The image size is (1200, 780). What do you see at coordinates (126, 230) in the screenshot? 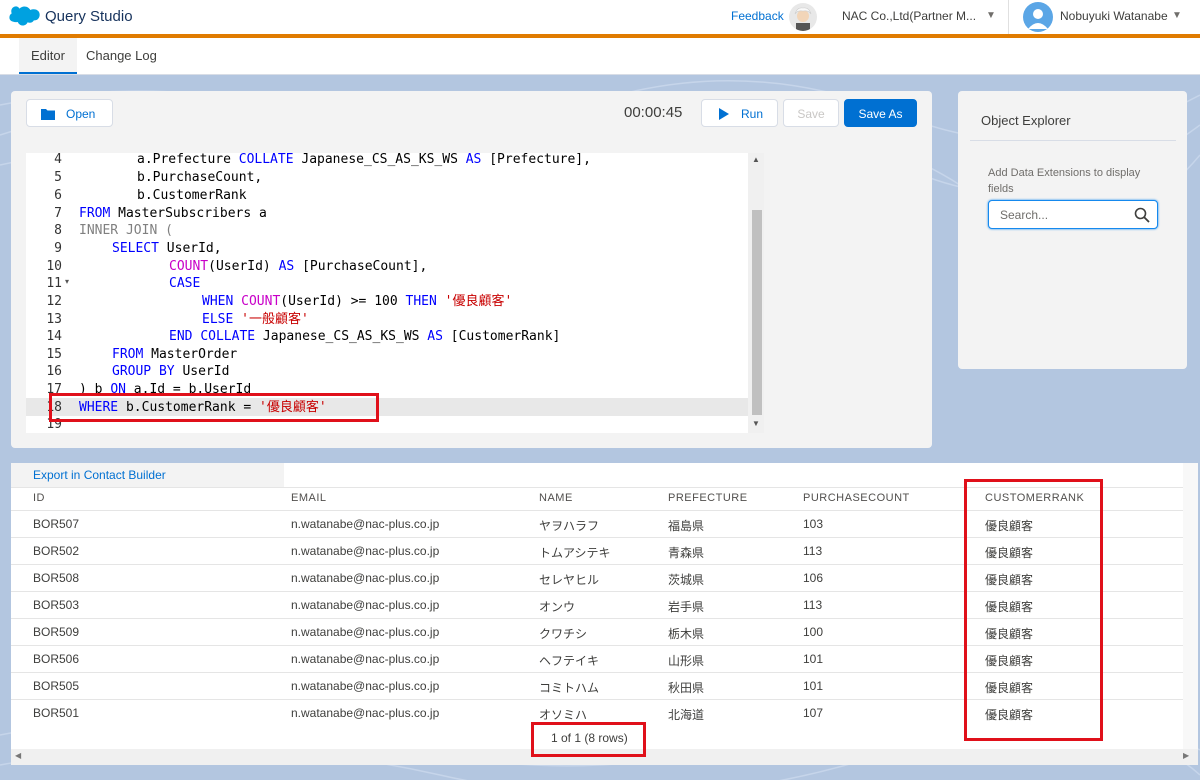
I see `code-line: INNER JOIN (` at bounding box center [126, 230].